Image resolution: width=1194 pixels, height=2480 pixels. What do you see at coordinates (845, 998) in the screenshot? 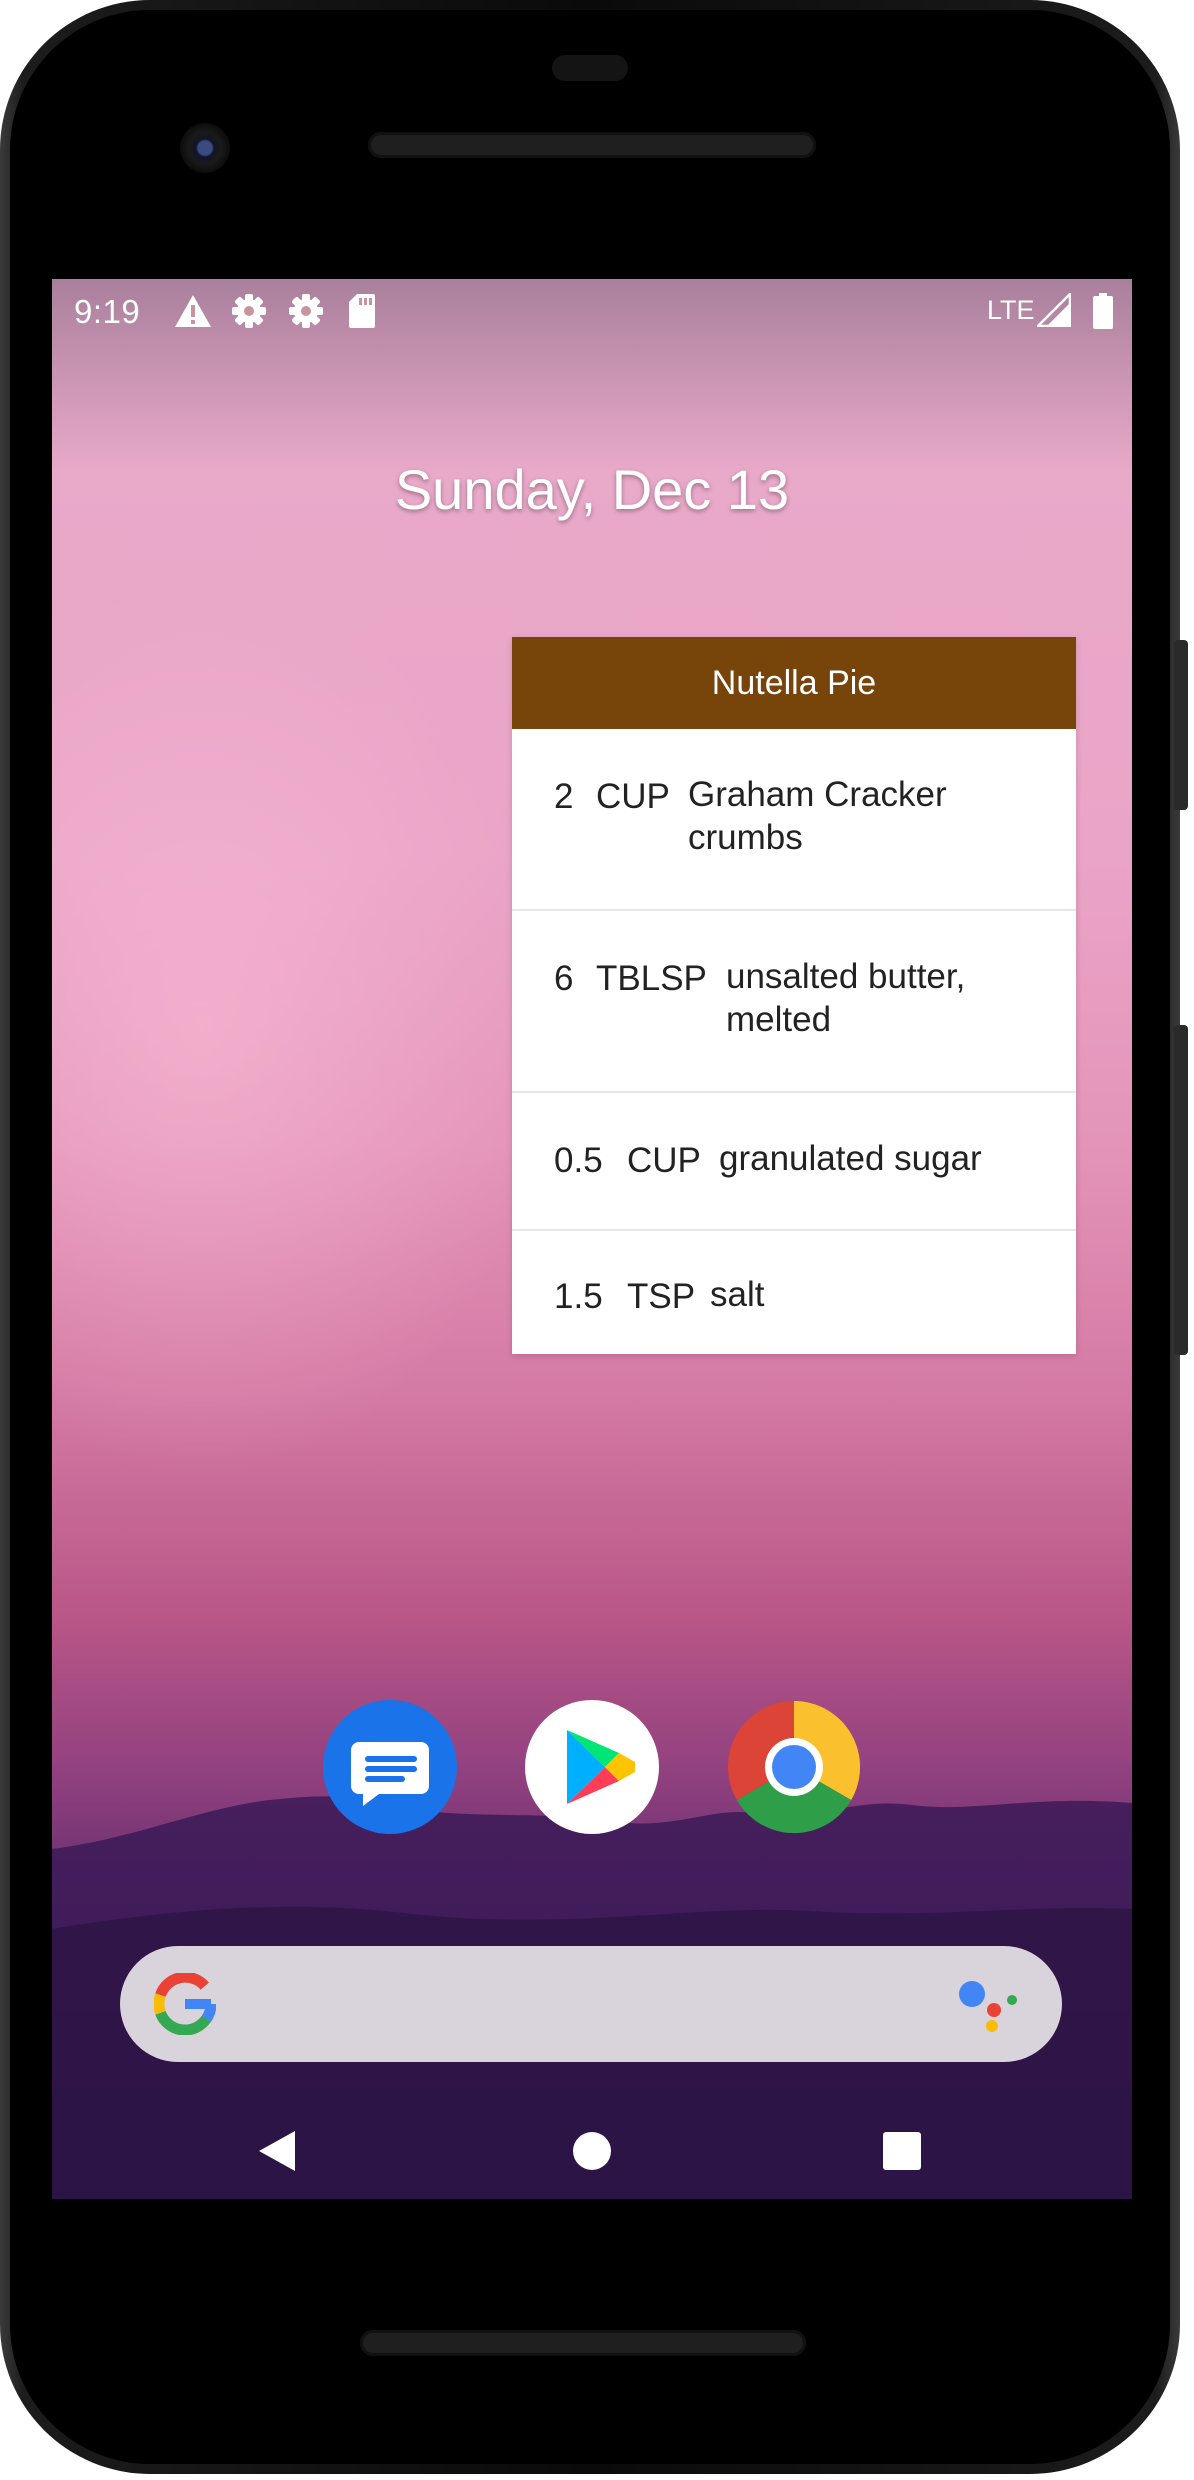
I see `ingredient-name: unsalted butter, melted` at bounding box center [845, 998].